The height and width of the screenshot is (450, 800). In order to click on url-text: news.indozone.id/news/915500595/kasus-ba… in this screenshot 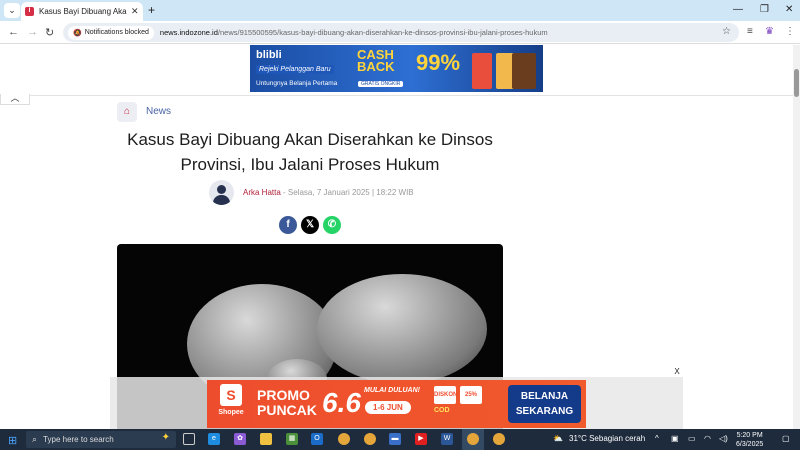, I will do `click(354, 32)`.